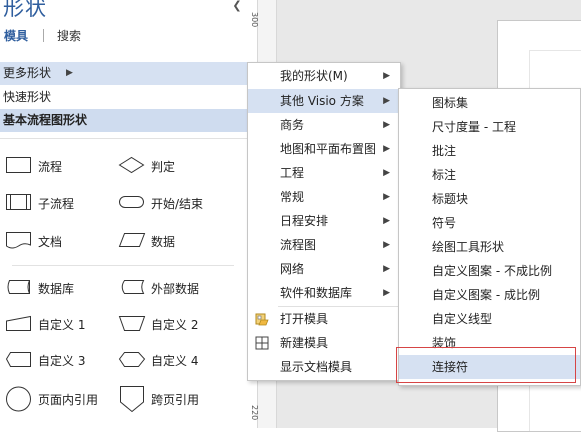 The image size is (581, 432). What do you see at coordinates (450, 103) in the screenshot?
I see `menu-item-label: 图标集` at bounding box center [450, 103].